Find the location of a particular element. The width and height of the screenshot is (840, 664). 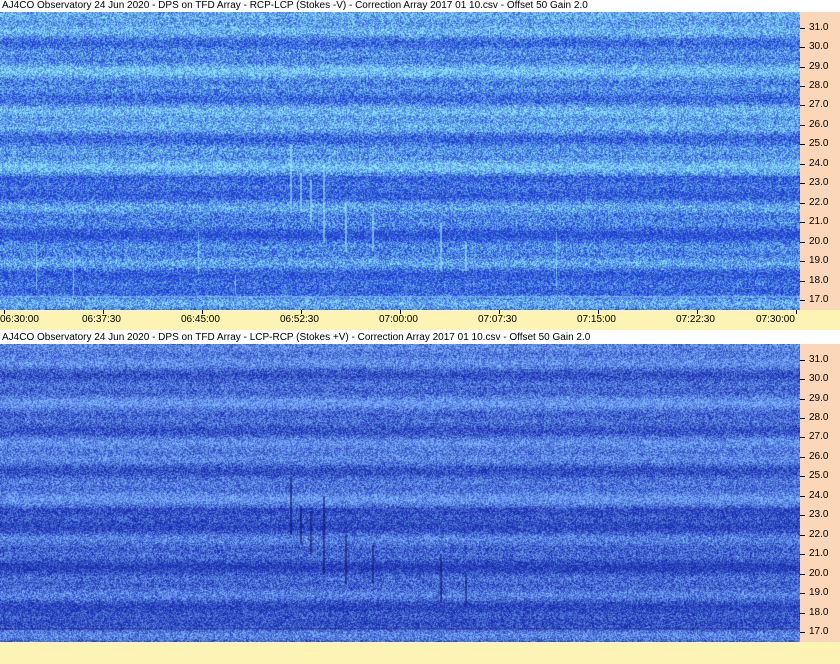

time-axis-tick-label: 06:52:30 is located at coordinates (299, 319).